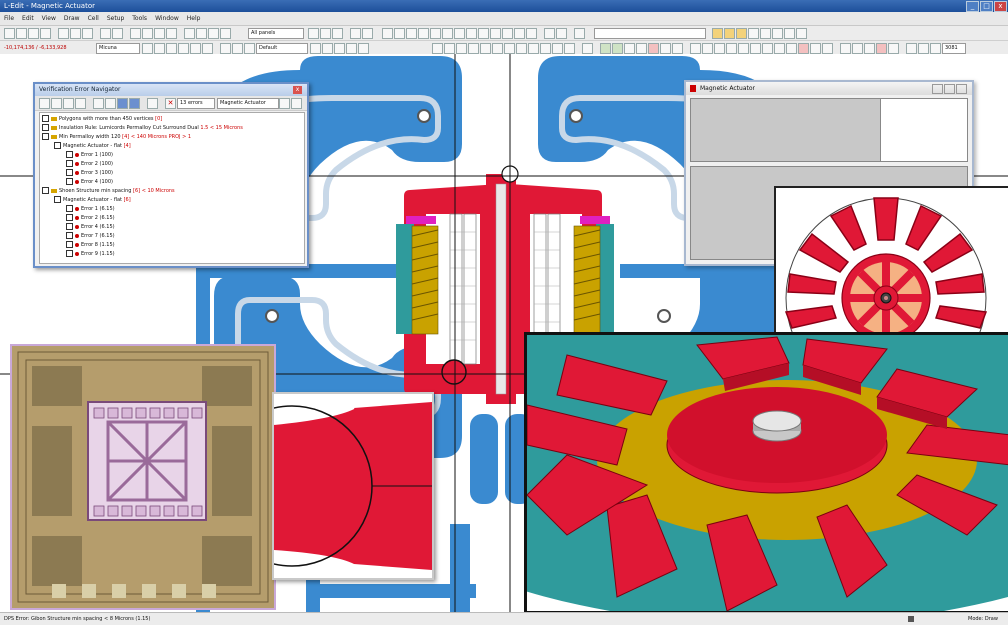 The width and height of the screenshot is (1008, 625). What do you see at coordinates (315, 48) in the screenshot?
I see `label-icon` at bounding box center [315, 48].